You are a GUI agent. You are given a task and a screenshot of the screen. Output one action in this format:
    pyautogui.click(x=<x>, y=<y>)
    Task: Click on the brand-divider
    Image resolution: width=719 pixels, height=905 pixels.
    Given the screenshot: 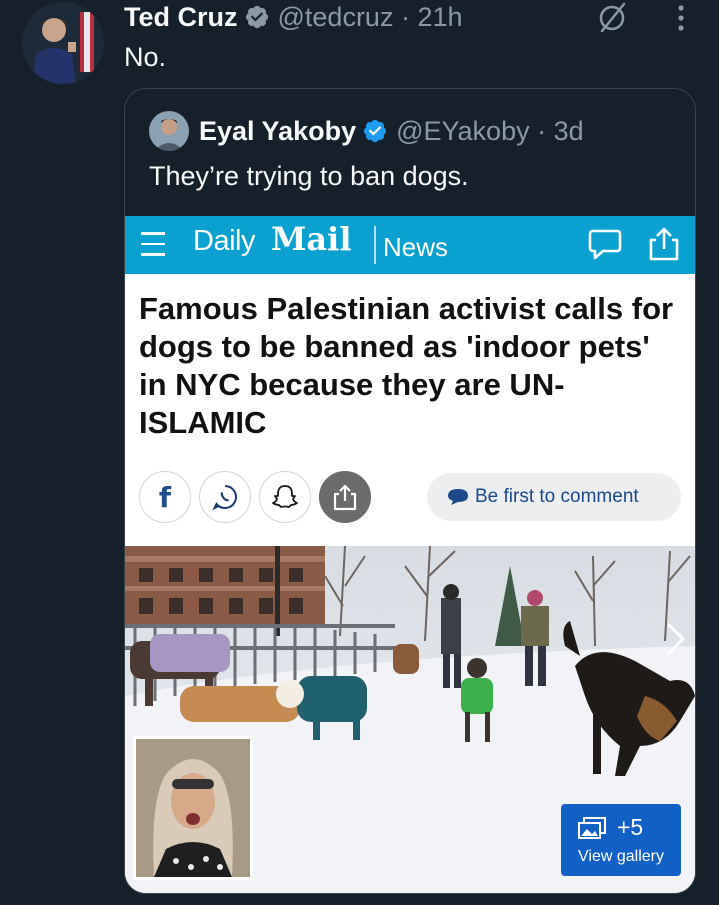 What is the action you would take?
    pyautogui.click(x=375, y=245)
    